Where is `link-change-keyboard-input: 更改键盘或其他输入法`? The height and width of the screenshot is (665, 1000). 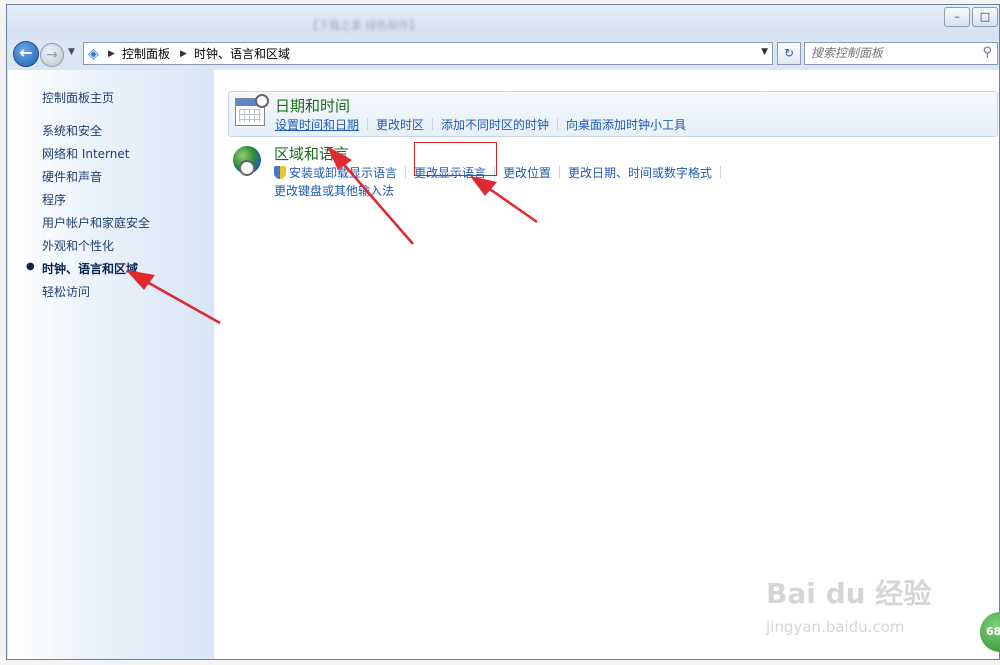
link-change-keyboard-input: 更改键盘或其他输入法 is located at coordinates (334, 191).